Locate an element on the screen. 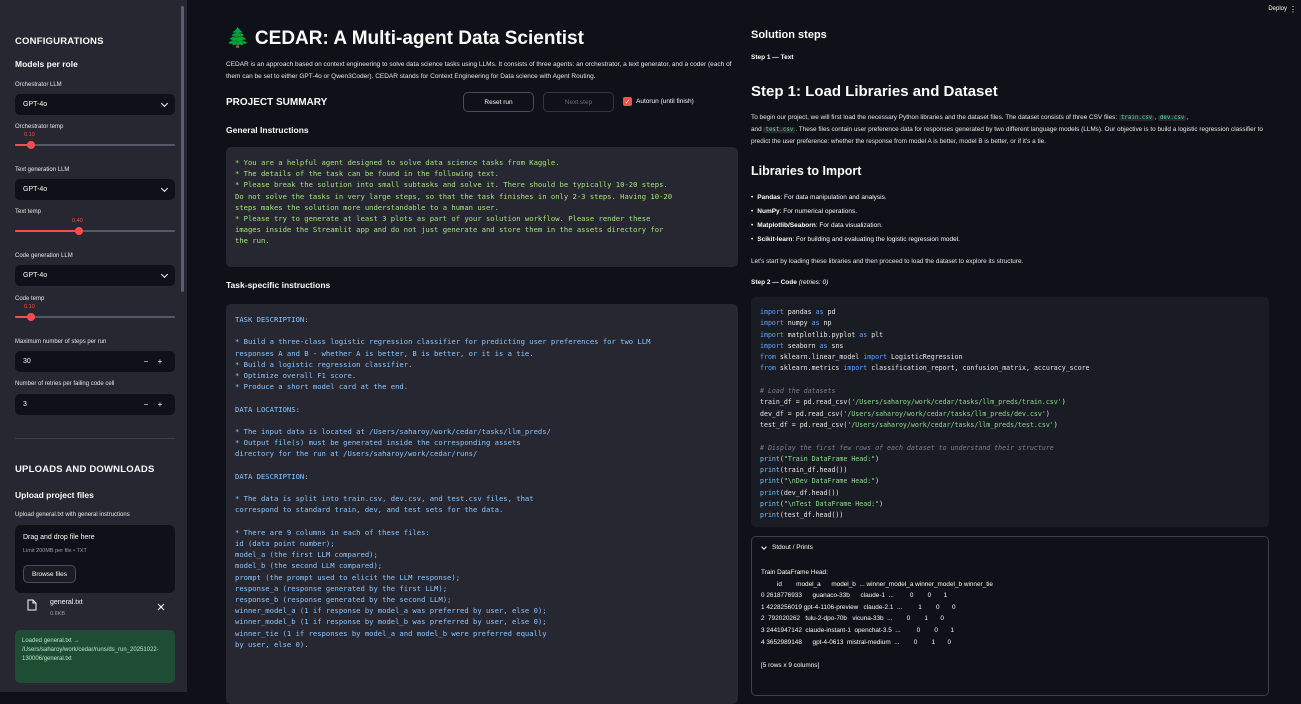  deploy-button: Deploy is located at coordinates (1277, 9).